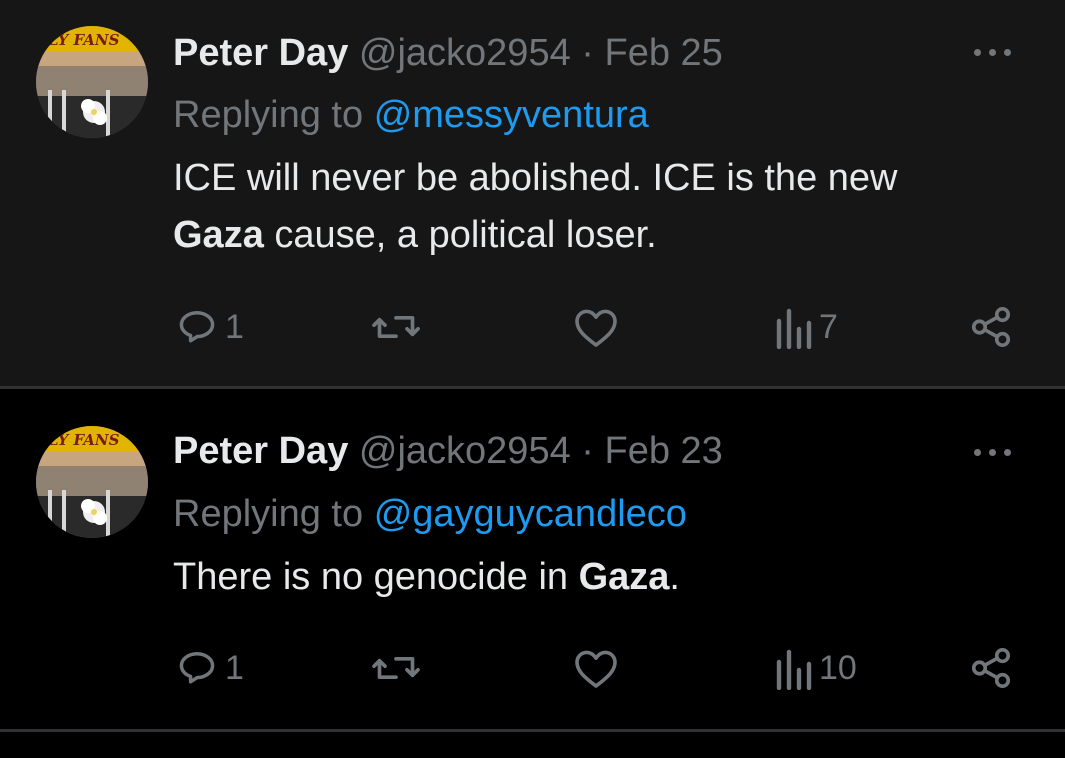 The image size is (1065, 758). Describe the element at coordinates (532, 668) in the screenshot. I see `action-bar: 1 10` at that location.